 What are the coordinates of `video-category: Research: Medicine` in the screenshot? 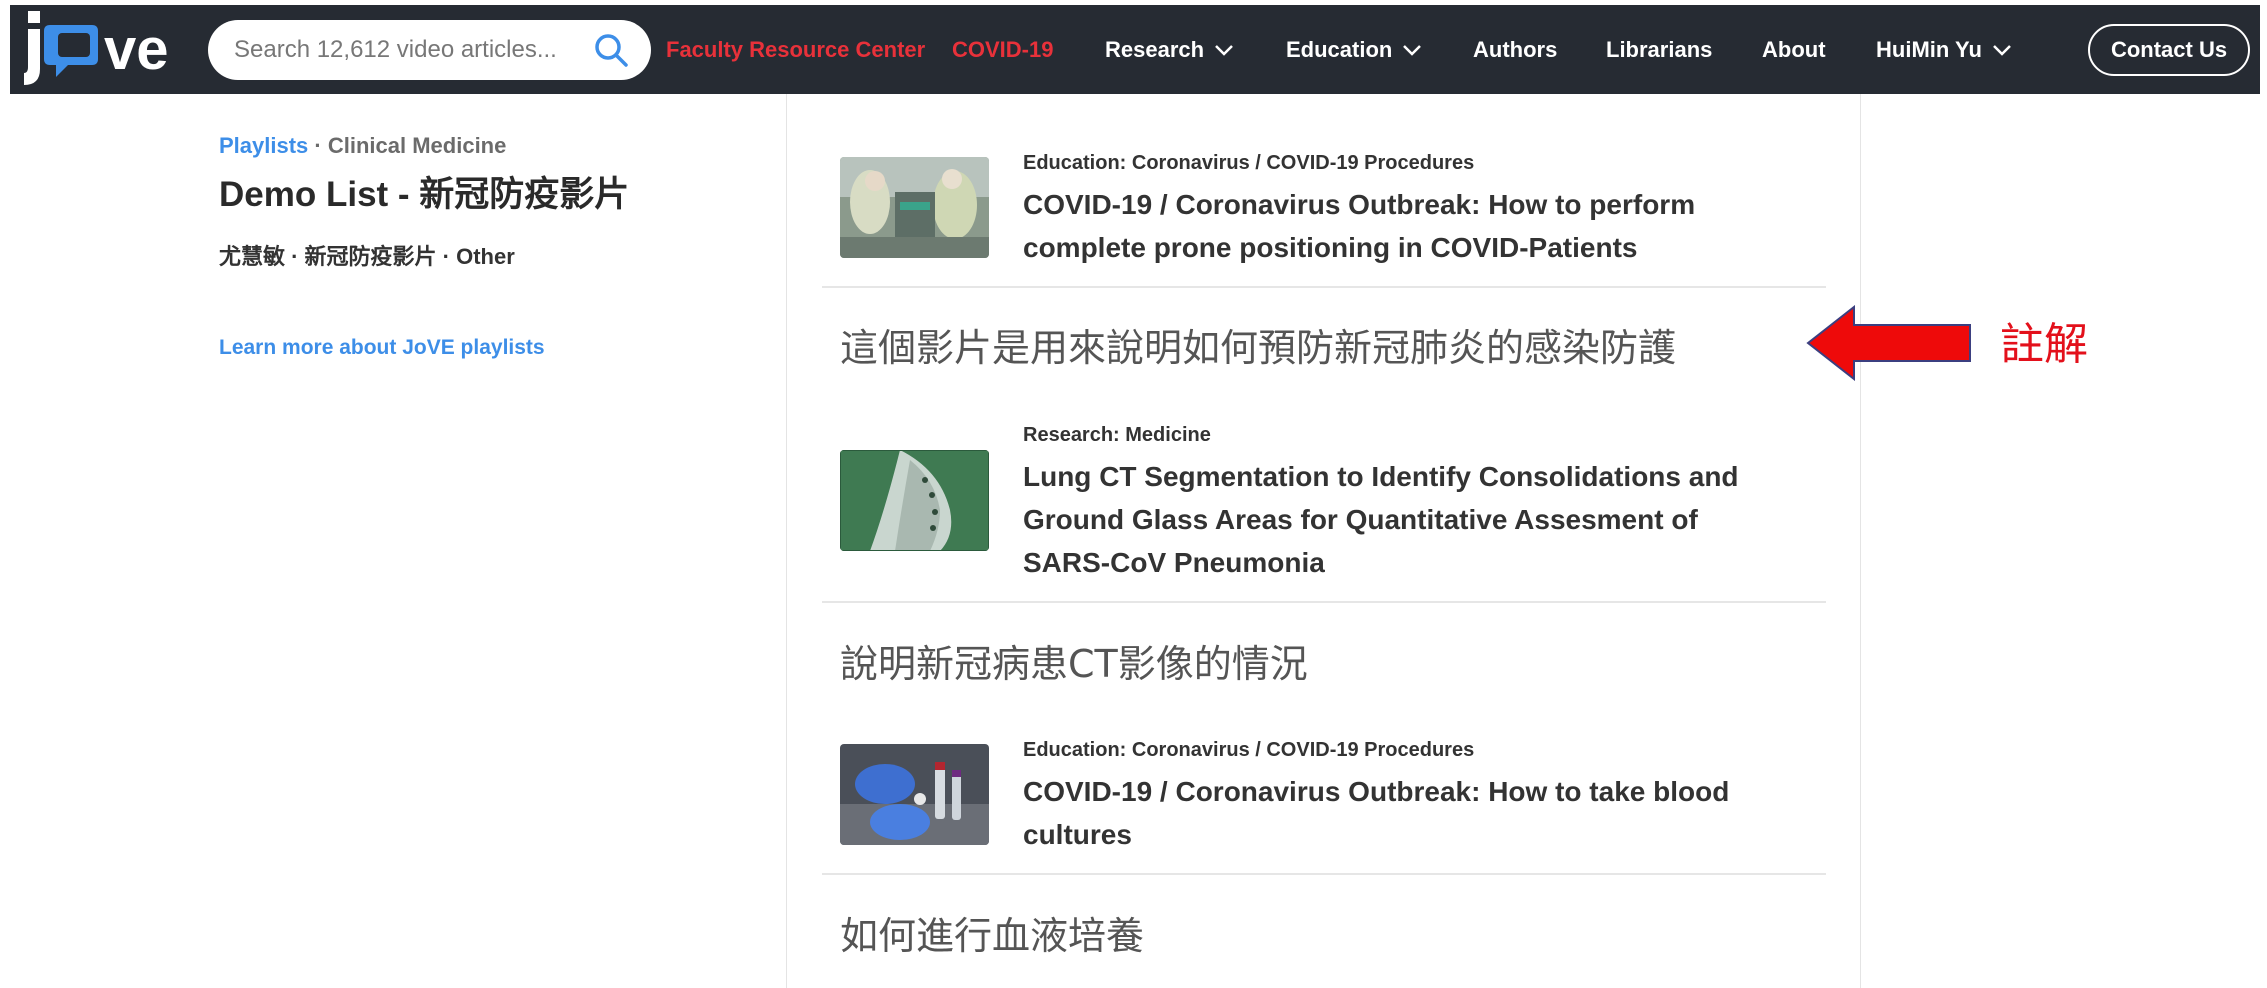 It's located at (1117, 435).